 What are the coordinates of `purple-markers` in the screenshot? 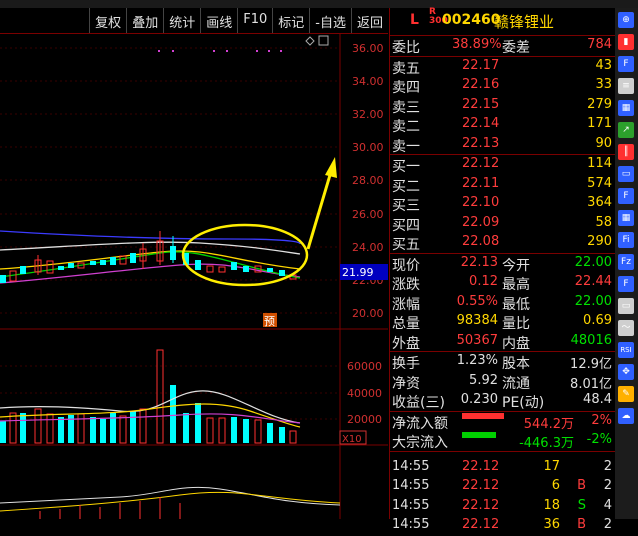 It's located at (220, 51).